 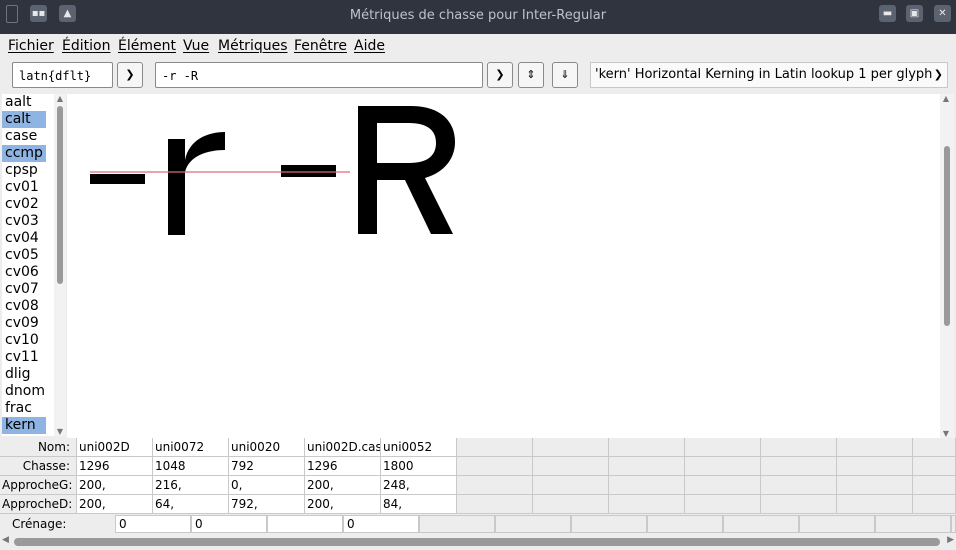 I want to click on metric-rsb-cell: 792,, so click(x=267, y=504).